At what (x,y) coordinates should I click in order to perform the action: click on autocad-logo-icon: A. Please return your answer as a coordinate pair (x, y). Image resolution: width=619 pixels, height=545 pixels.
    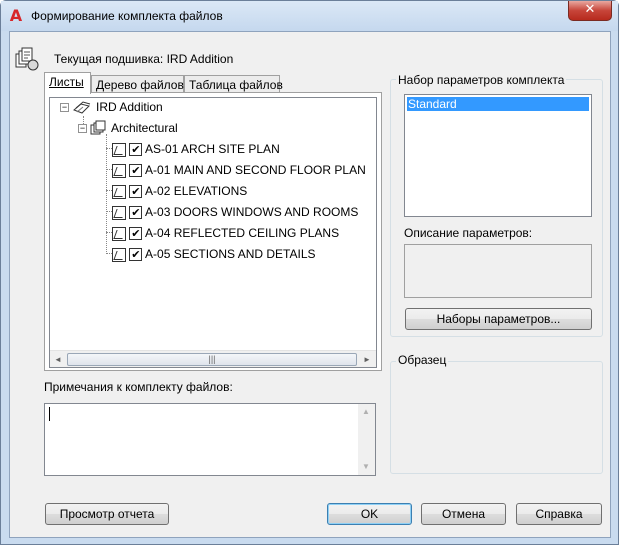
    Looking at the image, I should click on (16, 15).